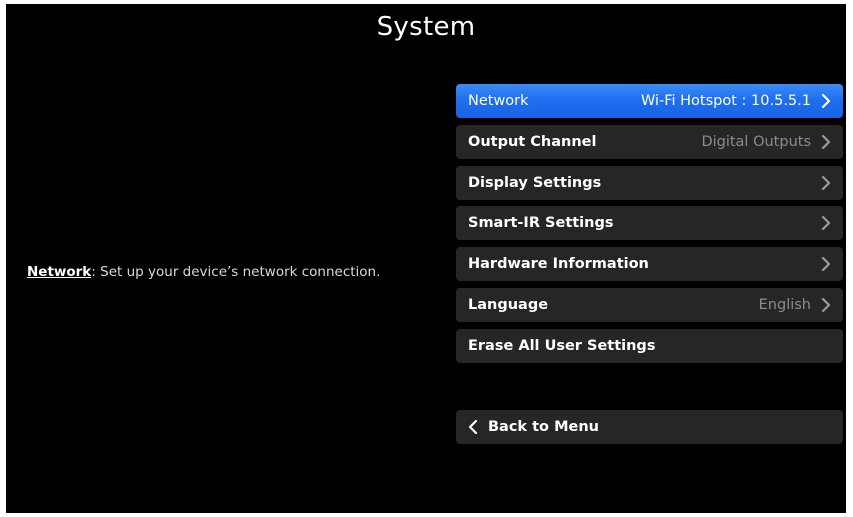 This screenshot has width=853, height=517. What do you see at coordinates (649, 427) in the screenshot?
I see `back-to-menu-button: Back to Menu` at bounding box center [649, 427].